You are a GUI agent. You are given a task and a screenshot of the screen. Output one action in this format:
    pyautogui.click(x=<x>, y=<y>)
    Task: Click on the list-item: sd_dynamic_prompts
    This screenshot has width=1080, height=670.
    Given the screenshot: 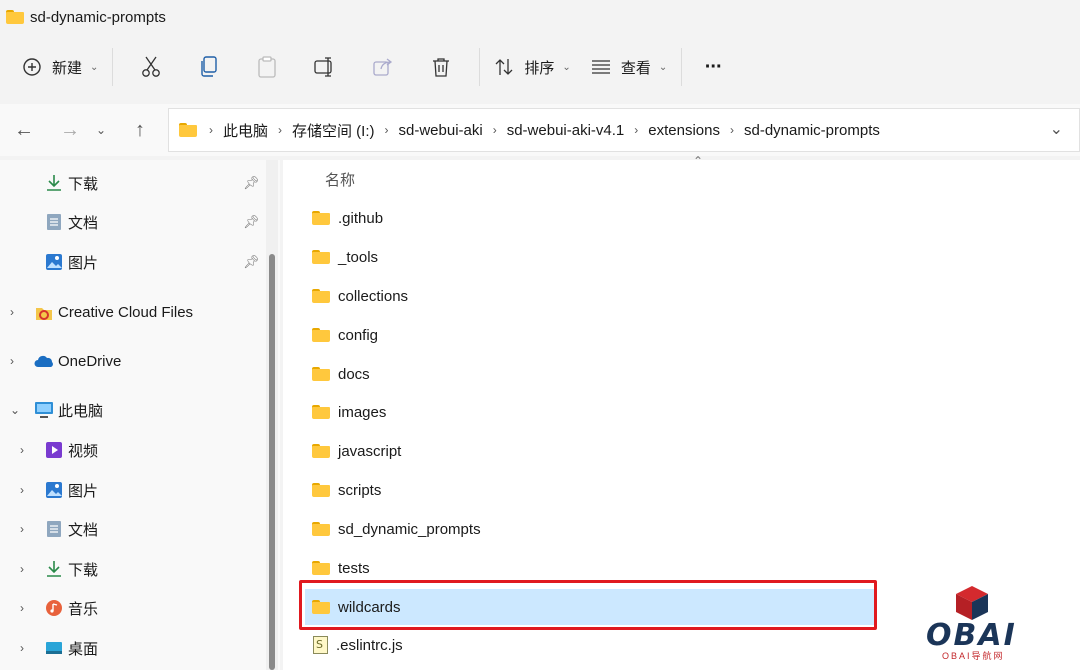 What is the action you would take?
    pyautogui.click(x=590, y=529)
    